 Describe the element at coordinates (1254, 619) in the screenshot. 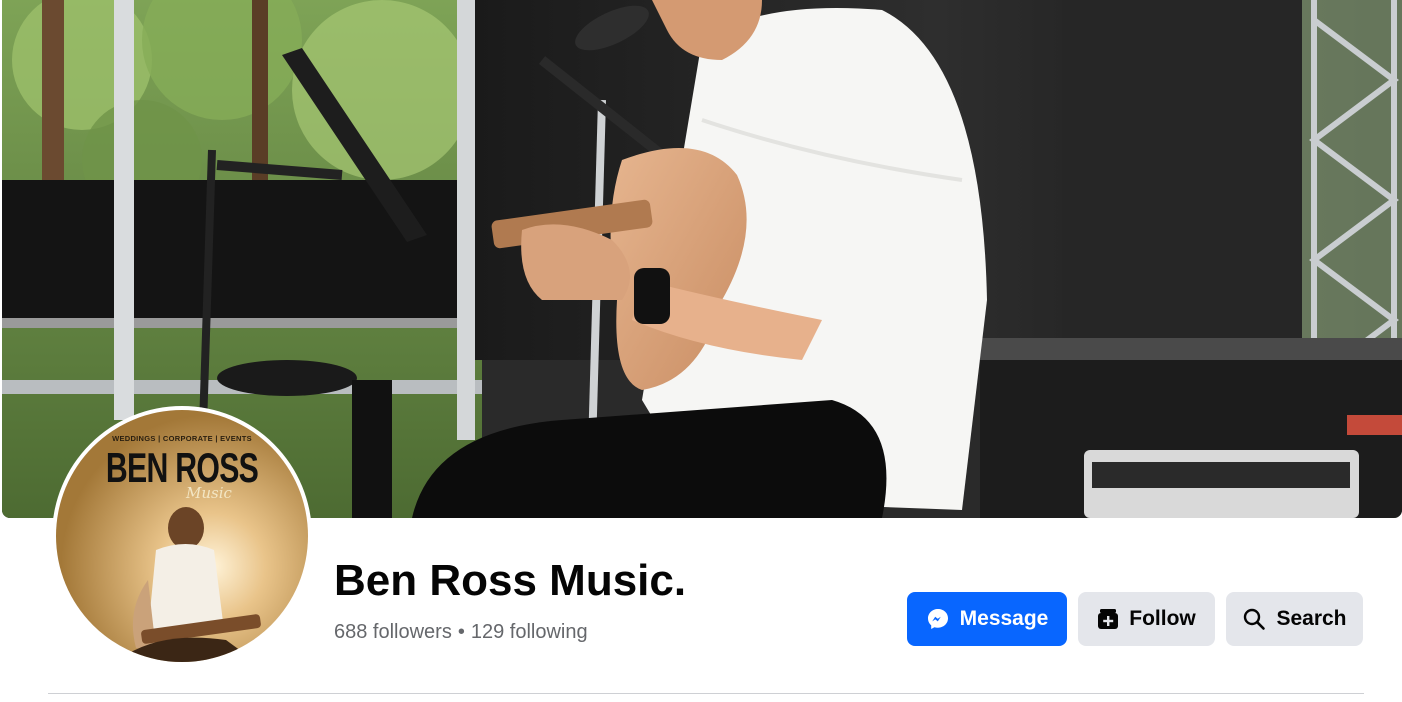

I see `search-icon` at that location.